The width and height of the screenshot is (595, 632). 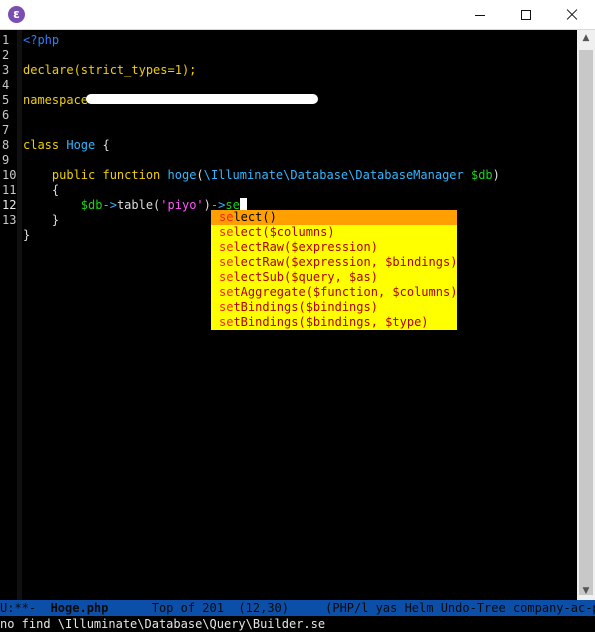 What do you see at coordinates (297, 15) in the screenshot?
I see `title-bar: ε` at bounding box center [297, 15].